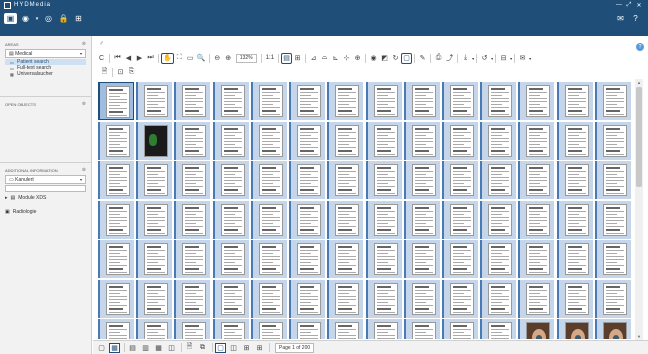  What do you see at coordinates (104, 72) in the screenshot?
I see `document-icon: 🗎` at bounding box center [104, 72].